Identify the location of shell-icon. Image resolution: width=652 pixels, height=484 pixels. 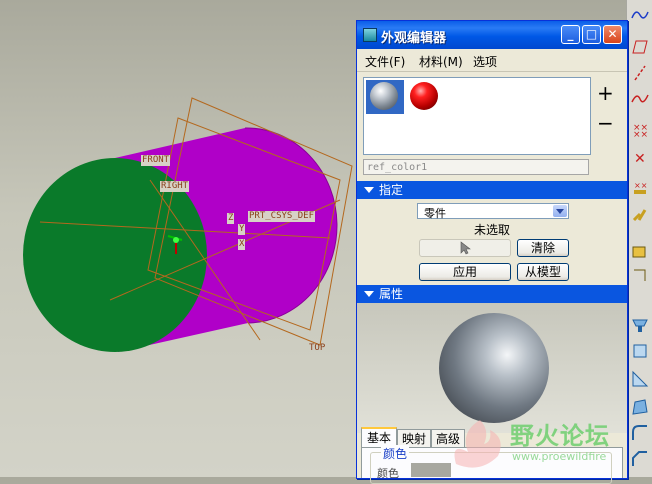
(640, 351).